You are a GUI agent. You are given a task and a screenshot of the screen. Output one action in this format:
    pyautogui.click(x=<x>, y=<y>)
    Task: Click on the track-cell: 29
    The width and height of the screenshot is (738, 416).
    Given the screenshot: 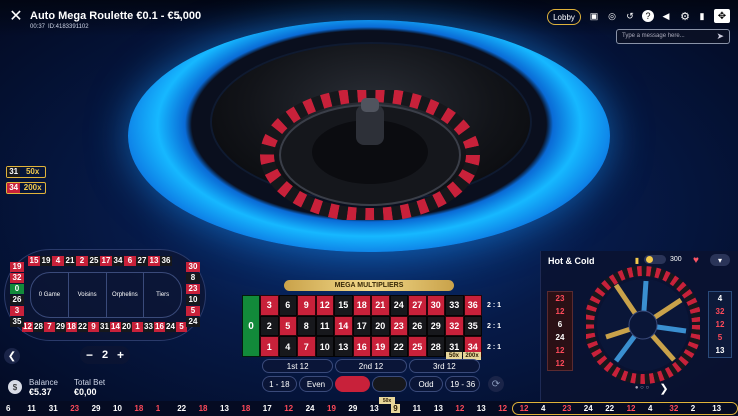 What is the action you would take?
    pyautogui.click(x=60, y=327)
    